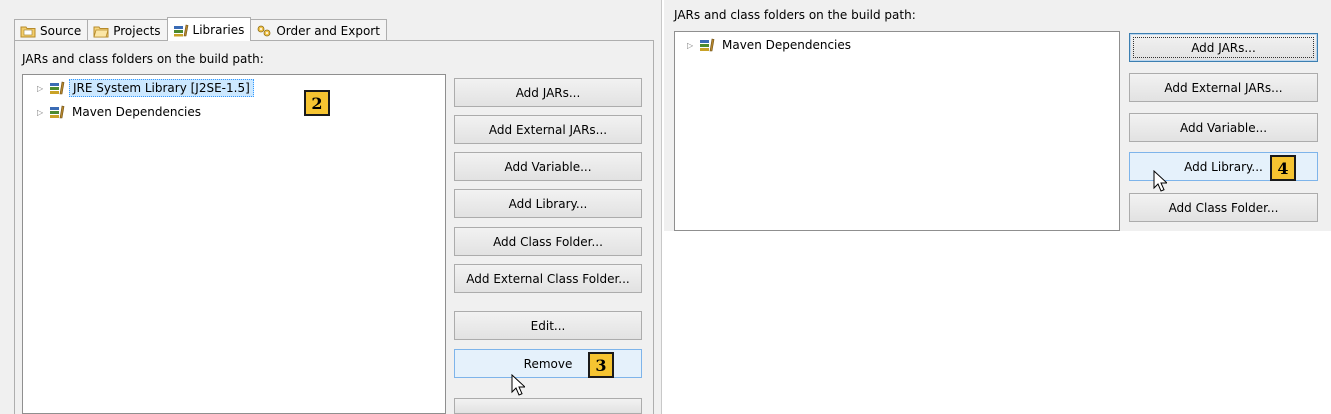 The height and width of the screenshot is (414, 1331). Describe the element at coordinates (28, 31) in the screenshot. I see `source-folder-icon` at that location.